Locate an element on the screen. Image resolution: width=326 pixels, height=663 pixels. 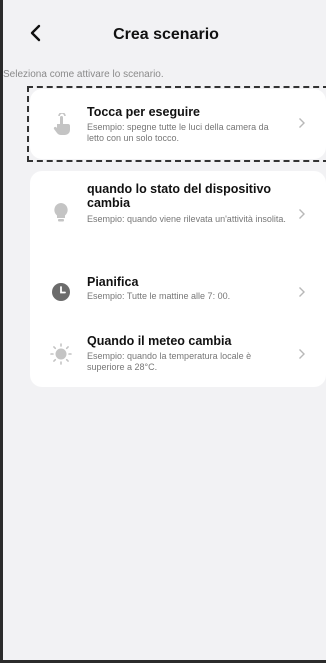
option-title: quando lo stato del dispositivo cambia is located at coordinates (179, 196).